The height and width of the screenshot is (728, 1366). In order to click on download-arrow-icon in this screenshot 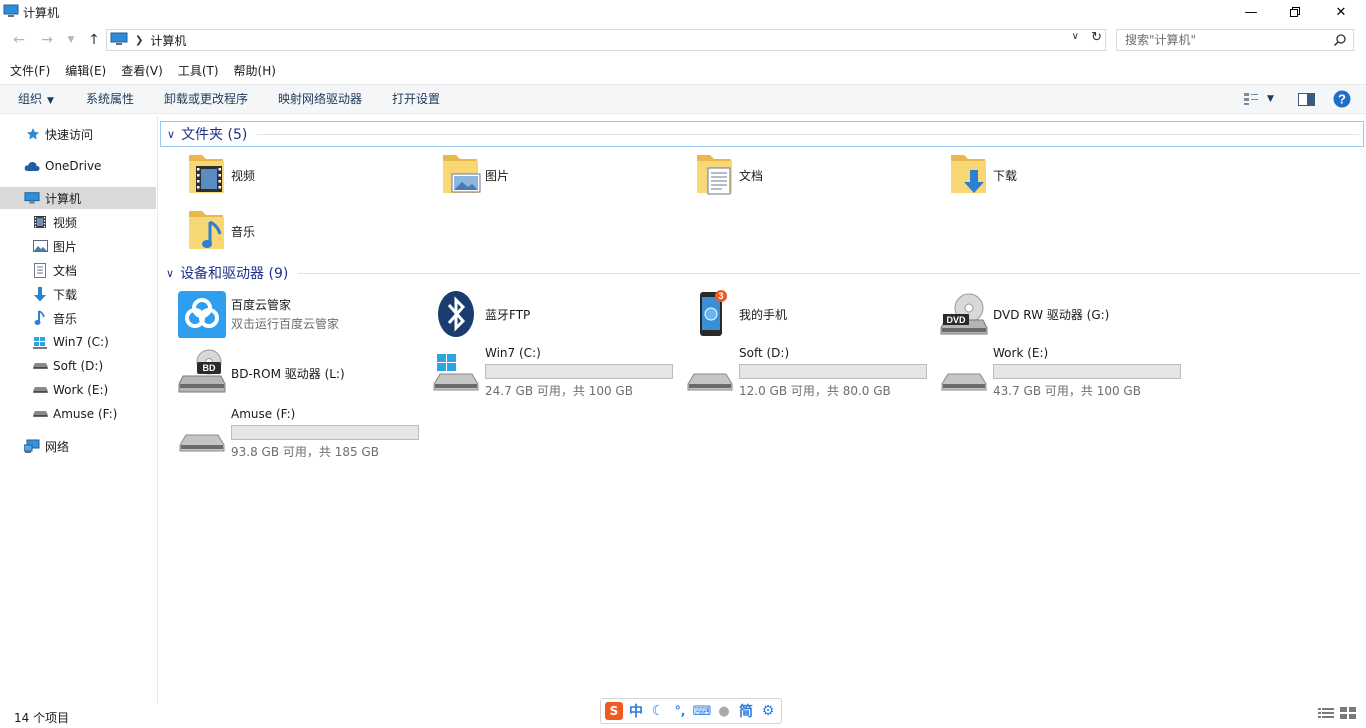, I will do `click(40, 294)`.